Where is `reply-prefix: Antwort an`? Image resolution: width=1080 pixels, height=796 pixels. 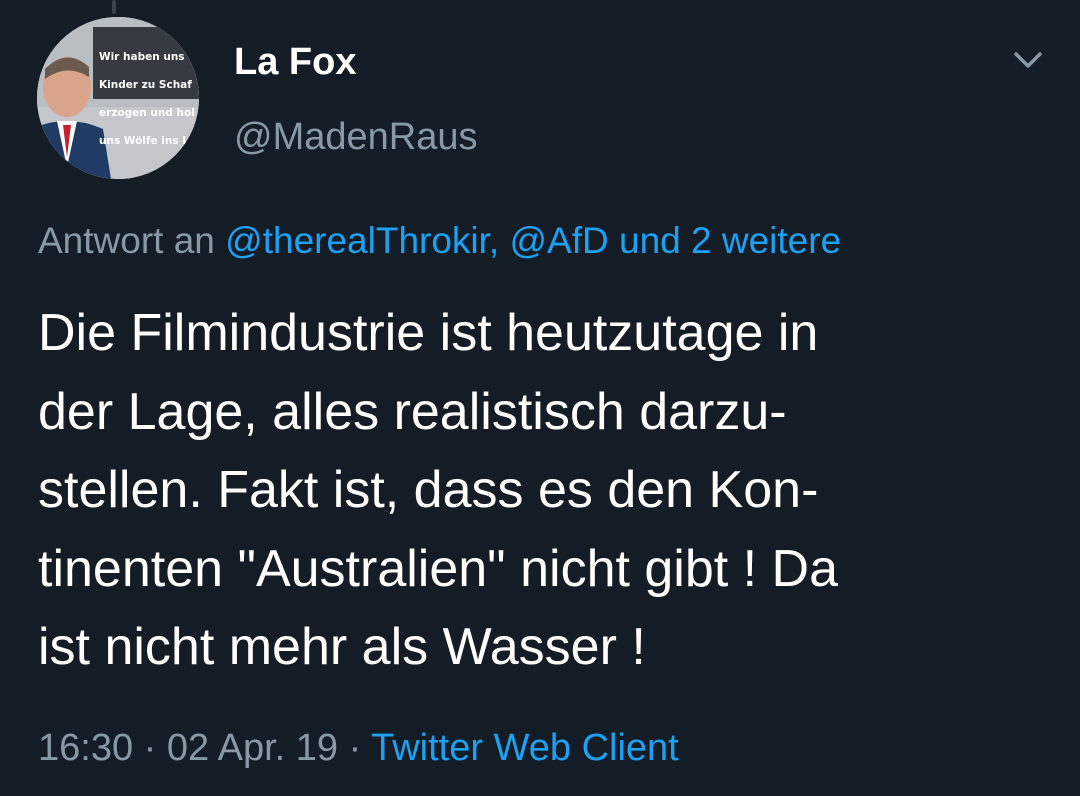
reply-prefix: Antwort an is located at coordinates (132, 240).